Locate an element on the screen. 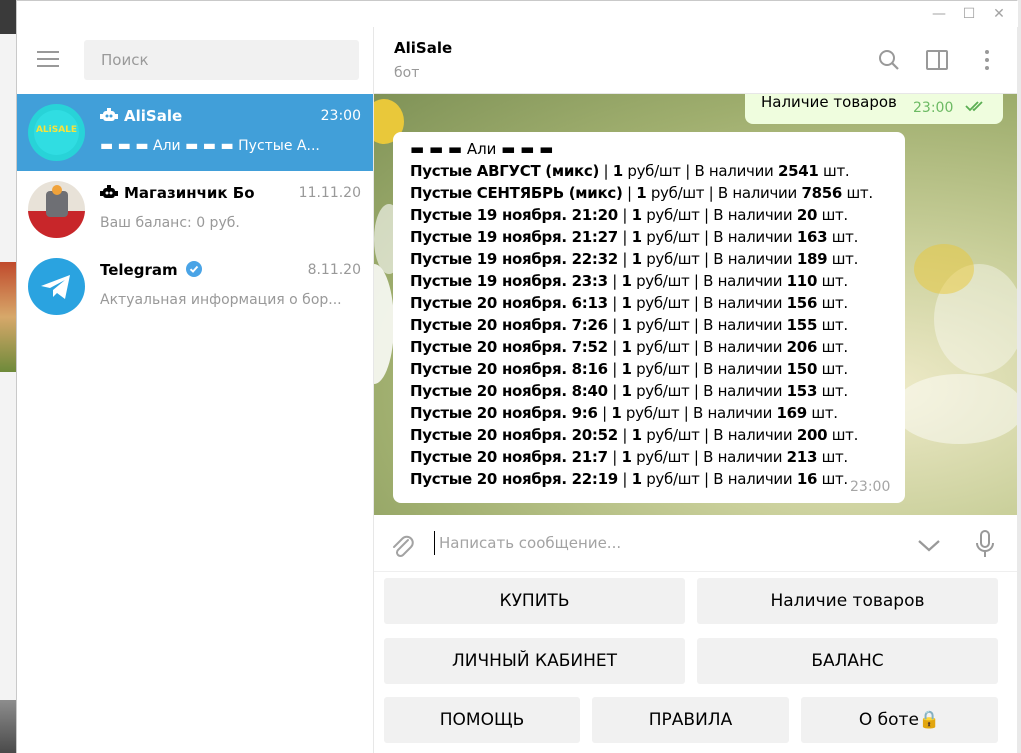 The image size is (1021, 753). quantity-value: 16 is located at coordinates (807, 479).